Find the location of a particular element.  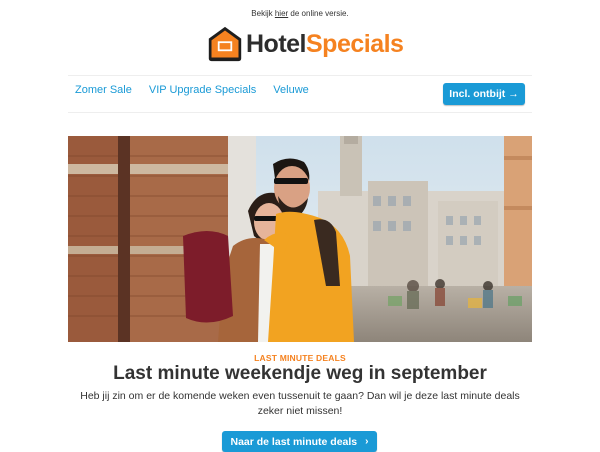

last-minute-deals-button: Naar de last minute deals › is located at coordinates (299, 441).